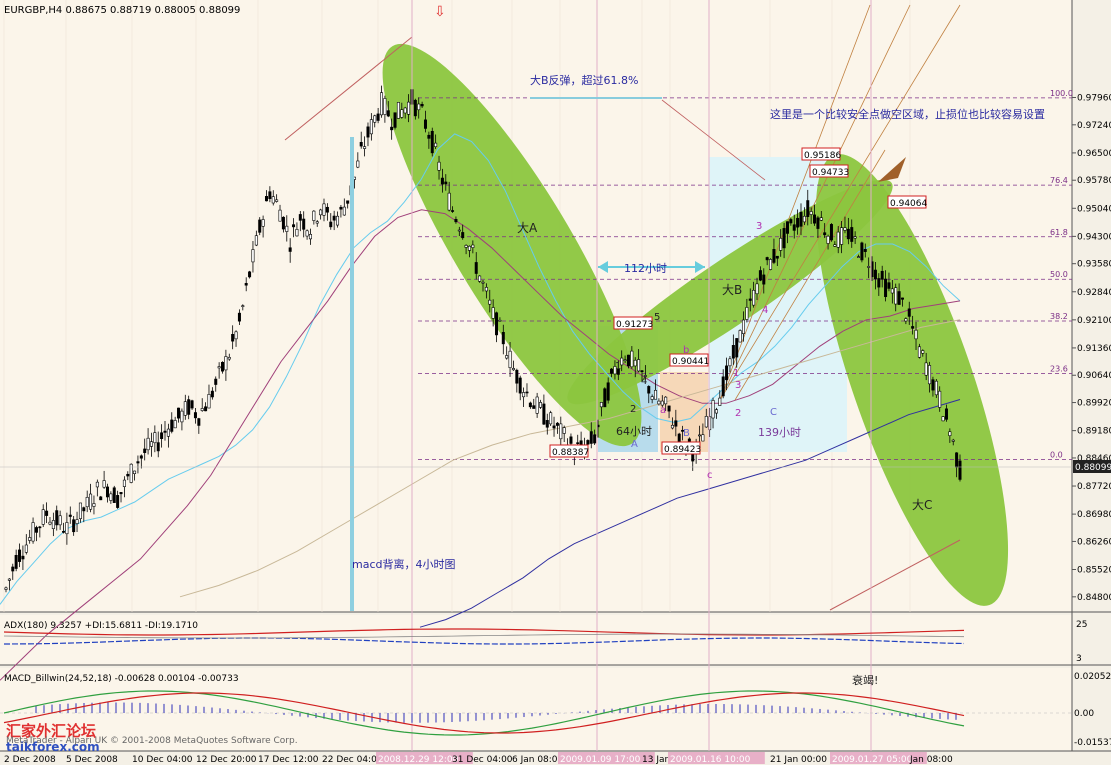  Describe the element at coordinates (600, 760) in the screenshot. I see `x-tick-label: 2009.01.09 17:00` at that location.